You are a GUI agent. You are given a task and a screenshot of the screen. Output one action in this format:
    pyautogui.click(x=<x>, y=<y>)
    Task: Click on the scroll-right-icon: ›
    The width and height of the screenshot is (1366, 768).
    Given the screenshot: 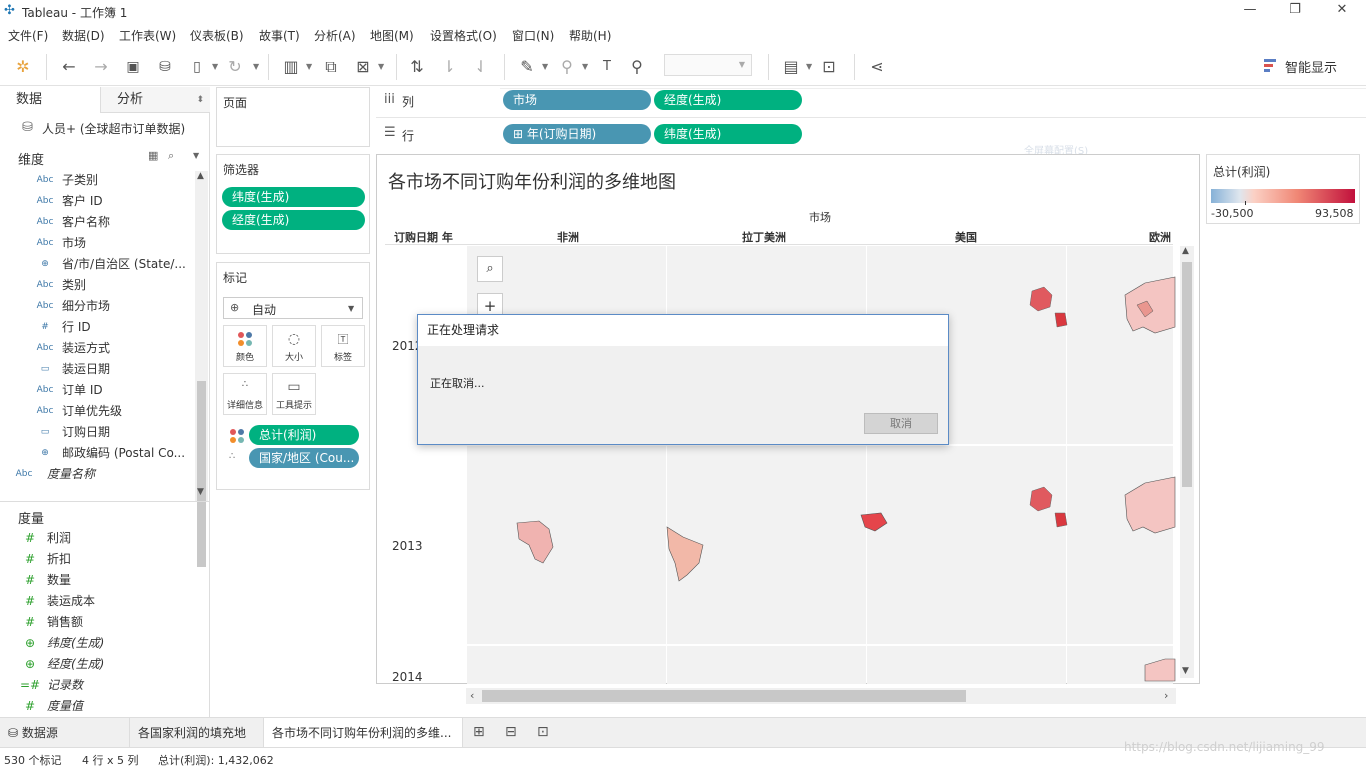 What is the action you would take?
    pyautogui.click(x=1166, y=695)
    